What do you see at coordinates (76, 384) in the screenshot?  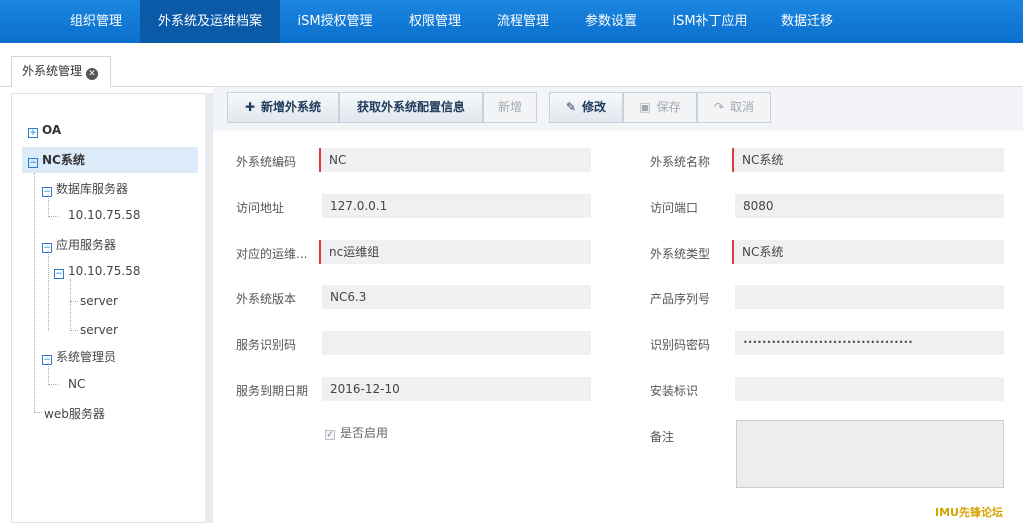 I see `tree-node-admin-nc: NC` at bounding box center [76, 384].